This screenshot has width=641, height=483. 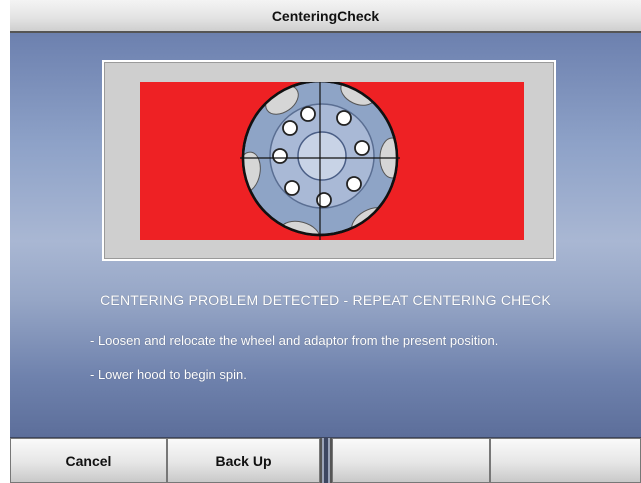 I want to click on window-title: CenteringCheck, so click(x=325, y=15).